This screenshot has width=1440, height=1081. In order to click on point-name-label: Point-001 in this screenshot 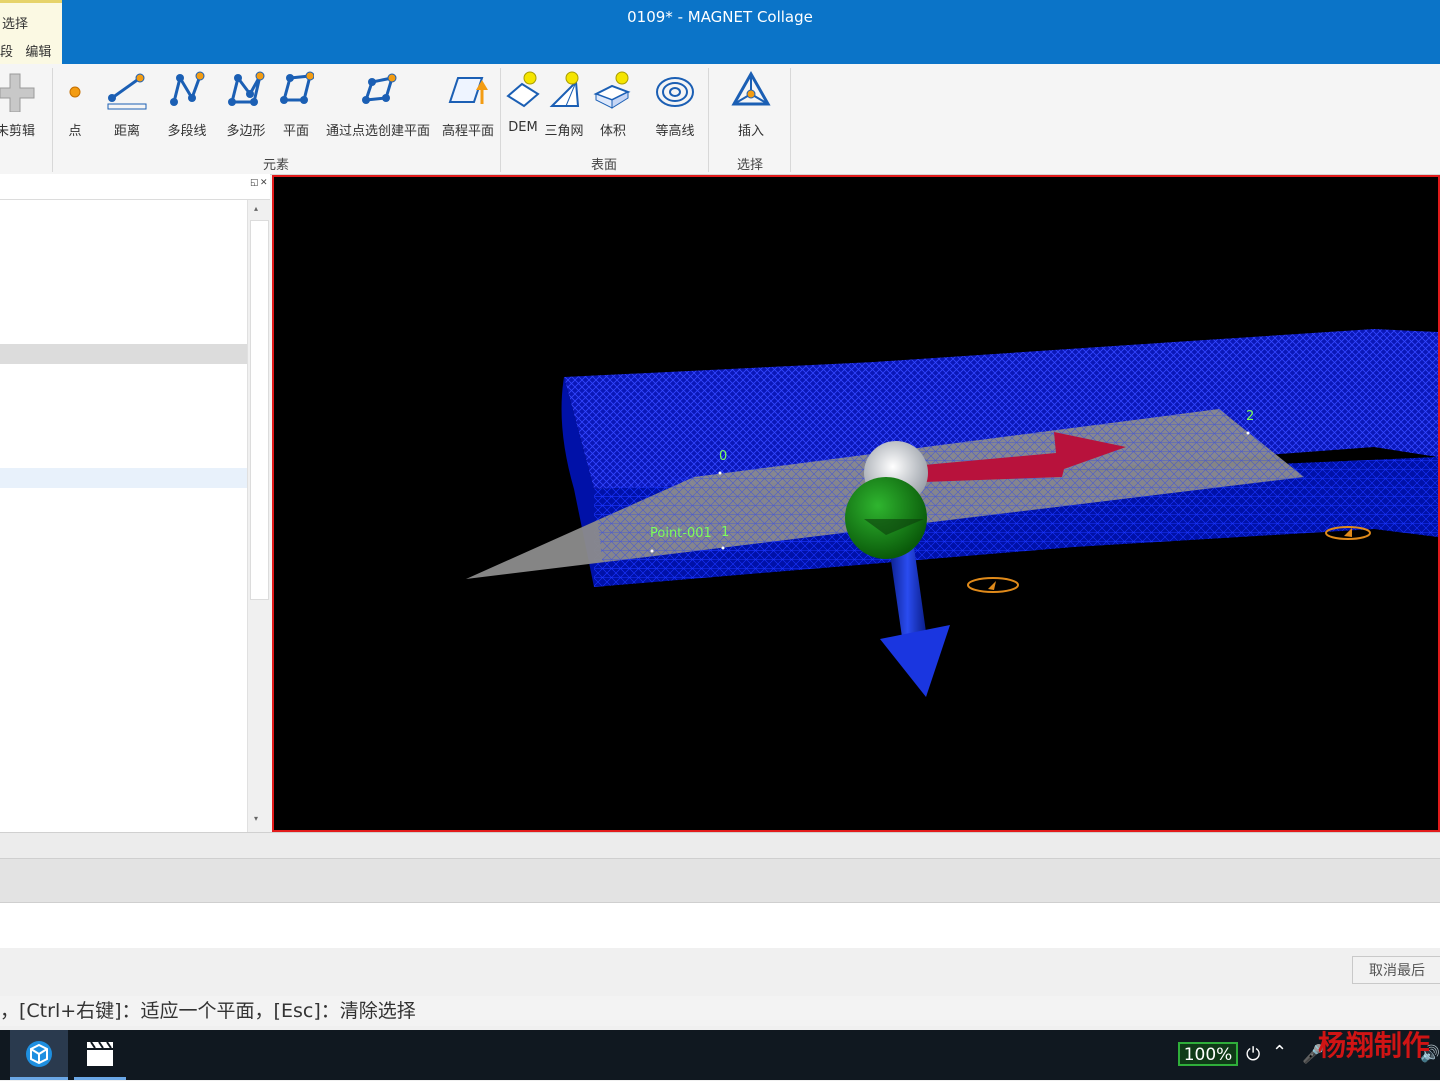, I will do `click(681, 533)`.